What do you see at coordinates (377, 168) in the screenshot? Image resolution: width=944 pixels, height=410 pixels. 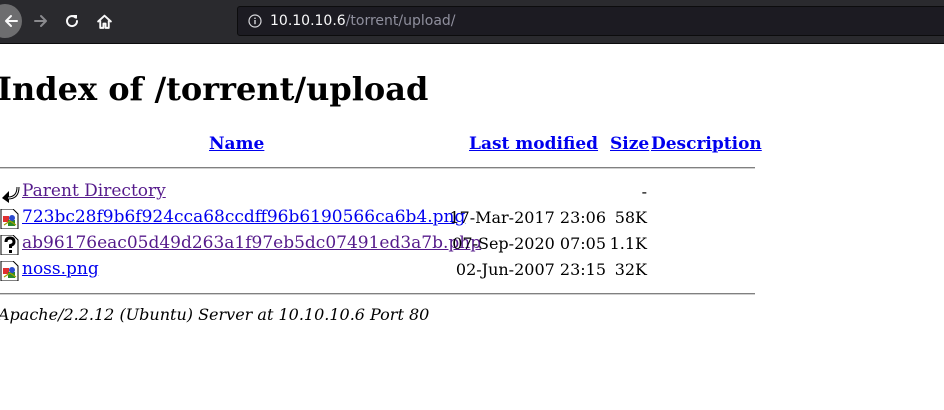 I see `header-divider` at bounding box center [377, 168].